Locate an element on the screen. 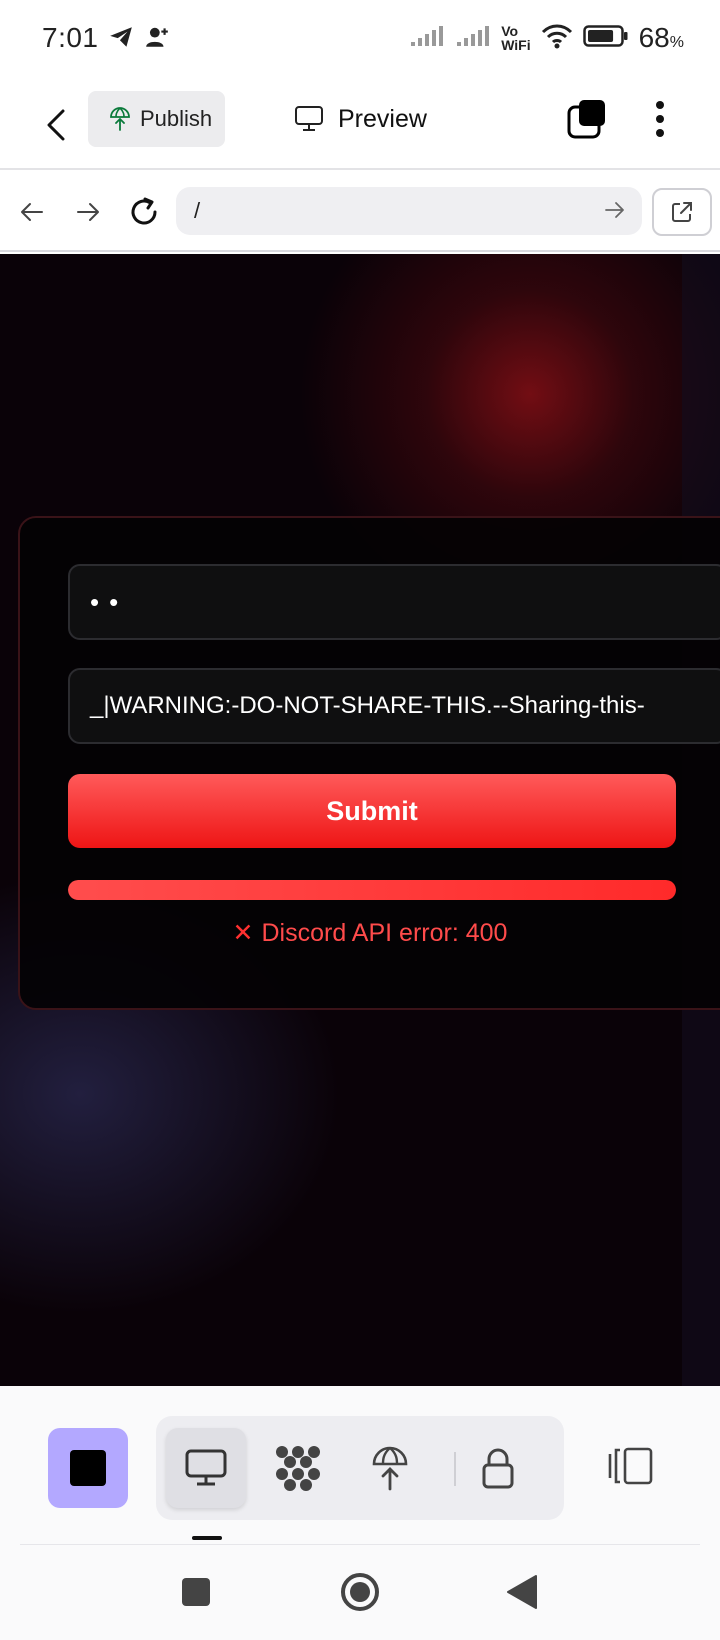 Image resolution: width=720 pixels, height=1640 pixels. status-system-icons: Vo WiFi 68% is located at coordinates (546, 38).